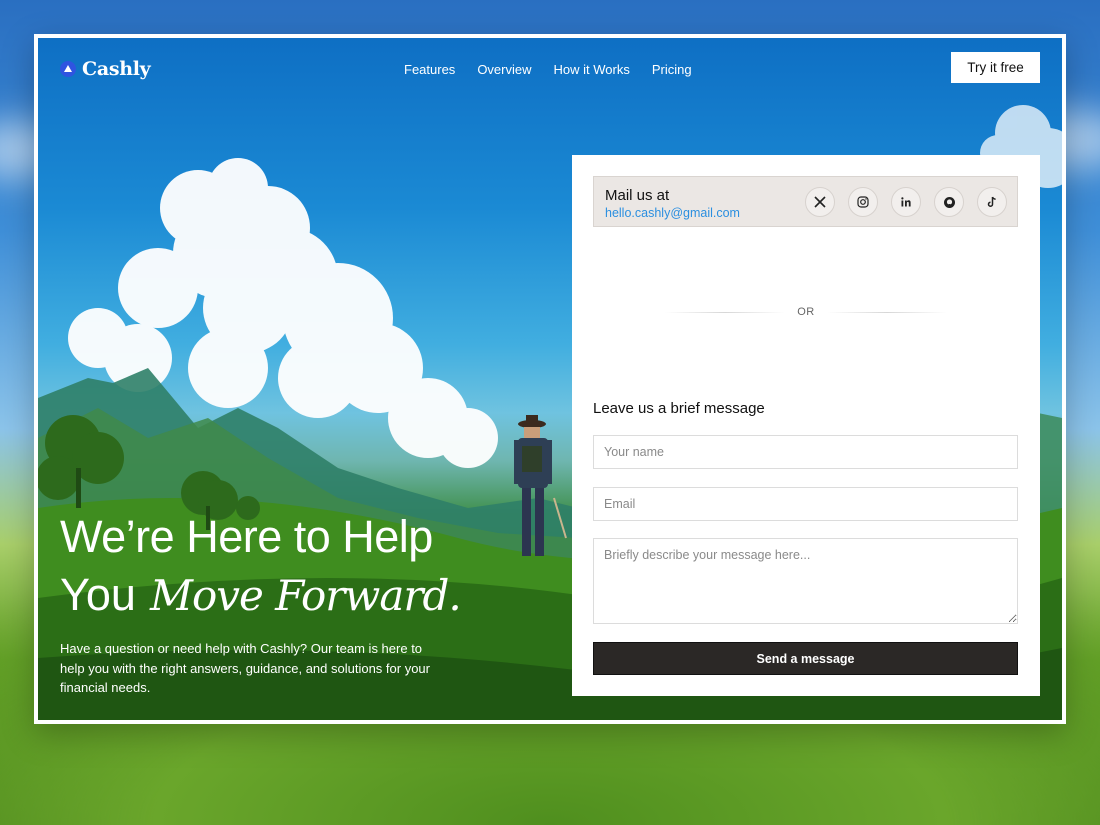 This screenshot has height=825, width=1100. Describe the element at coordinates (995, 67) in the screenshot. I see `try-it-free-button: Try it free` at that location.